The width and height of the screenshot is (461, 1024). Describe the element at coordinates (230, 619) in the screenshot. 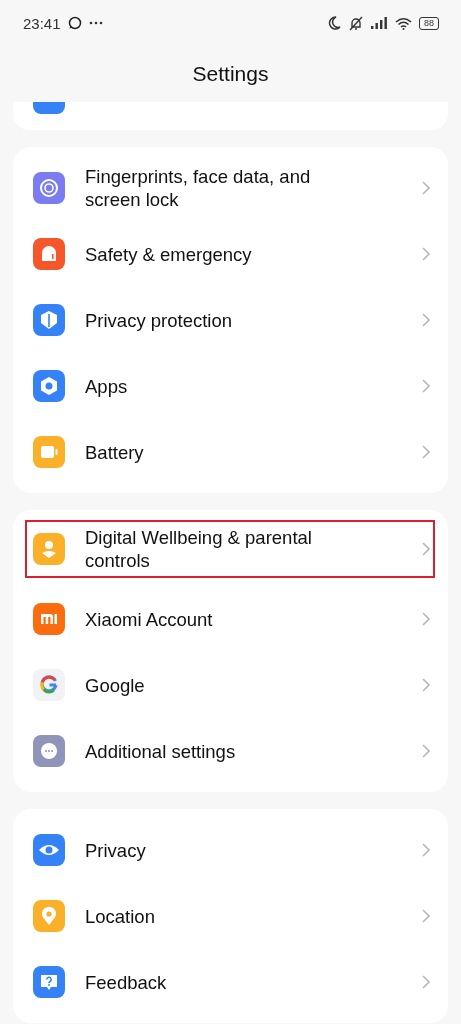

I see `settings-item: Xiaomi Account` at that location.